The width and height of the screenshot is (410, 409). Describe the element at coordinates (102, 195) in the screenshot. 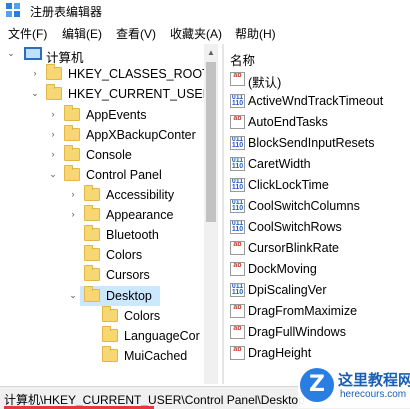

I see `tree-item-accessibility: › Accessibility` at that location.